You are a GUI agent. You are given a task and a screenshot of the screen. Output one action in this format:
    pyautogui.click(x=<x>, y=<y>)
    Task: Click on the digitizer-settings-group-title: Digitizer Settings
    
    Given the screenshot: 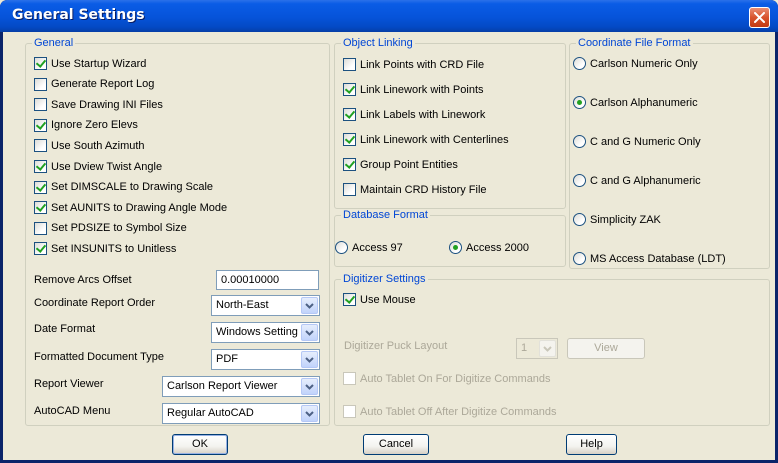 What is the action you would take?
    pyautogui.click(x=384, y=279)
    